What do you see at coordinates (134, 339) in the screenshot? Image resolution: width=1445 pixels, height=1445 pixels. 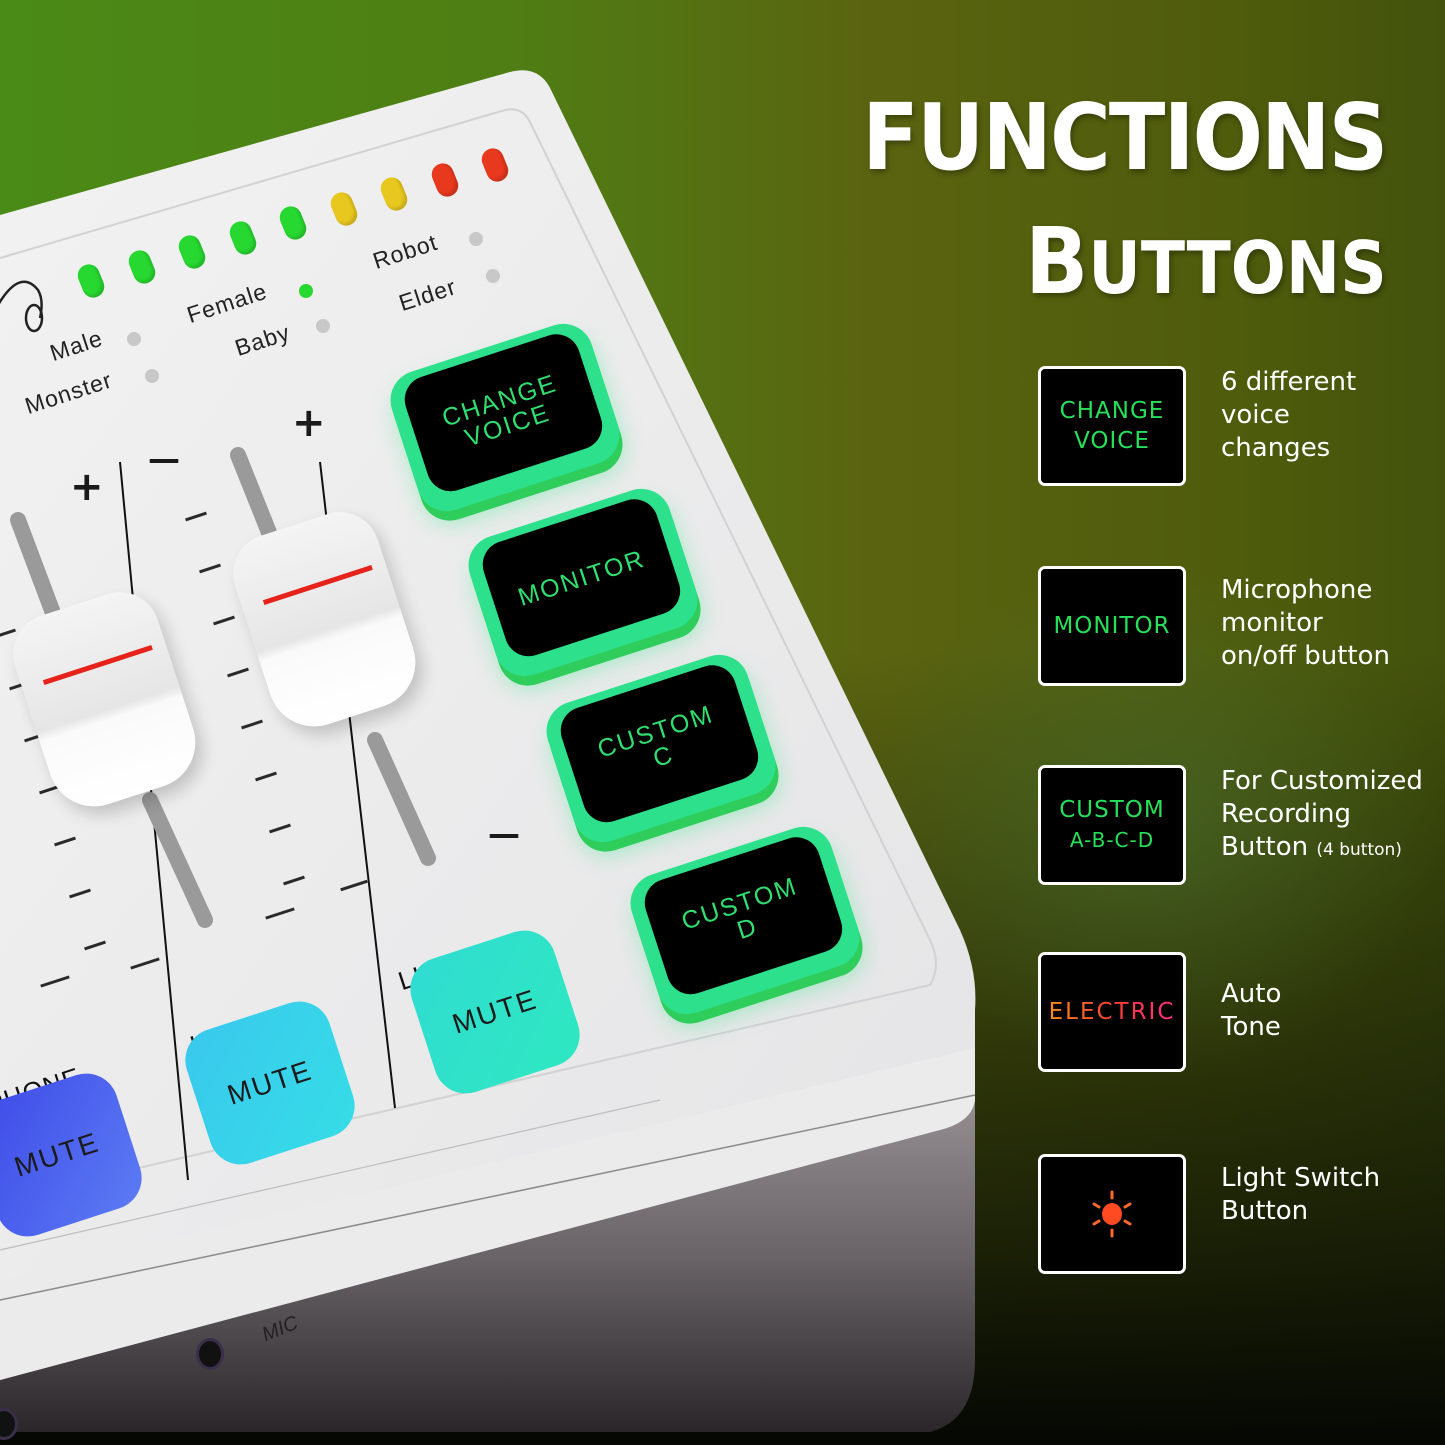 I see `voice-mode-male-indicator` at bounding box center [134, 339].